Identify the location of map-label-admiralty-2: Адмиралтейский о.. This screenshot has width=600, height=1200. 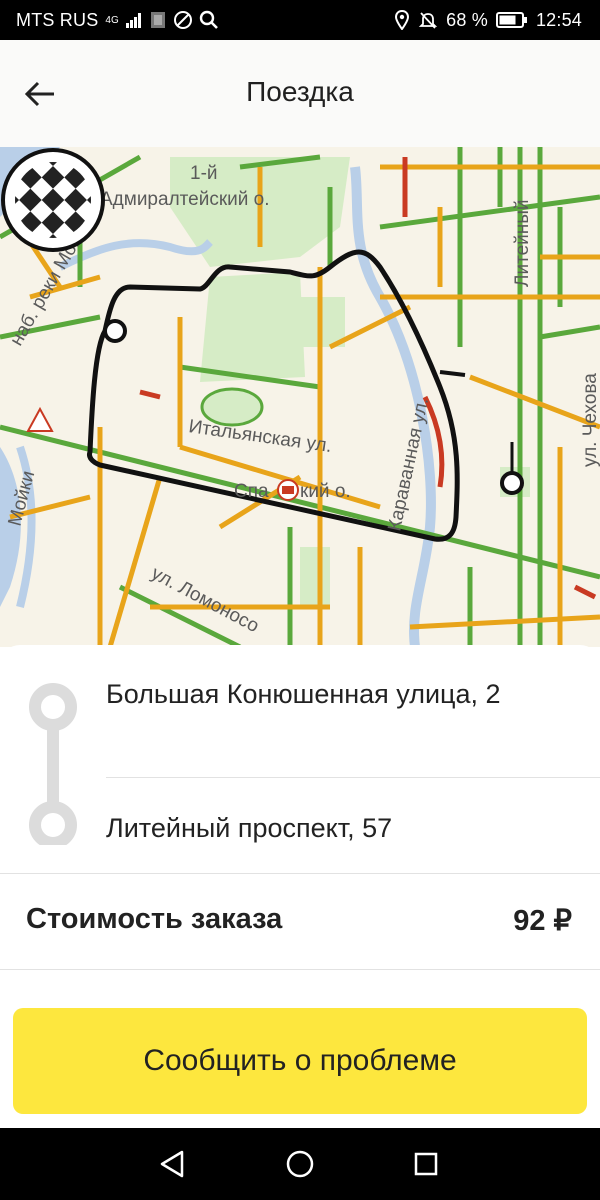
(185, 199).